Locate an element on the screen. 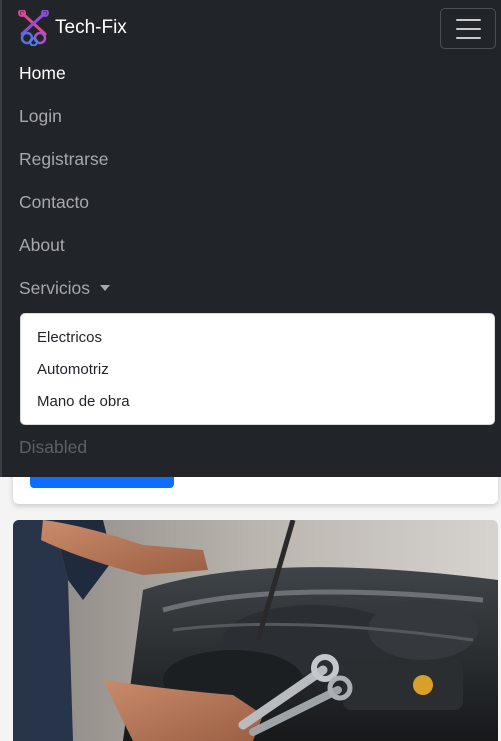 The width and height of the screenshot is (501, 741). caret-down-icon is located at coordinates (105, 288).